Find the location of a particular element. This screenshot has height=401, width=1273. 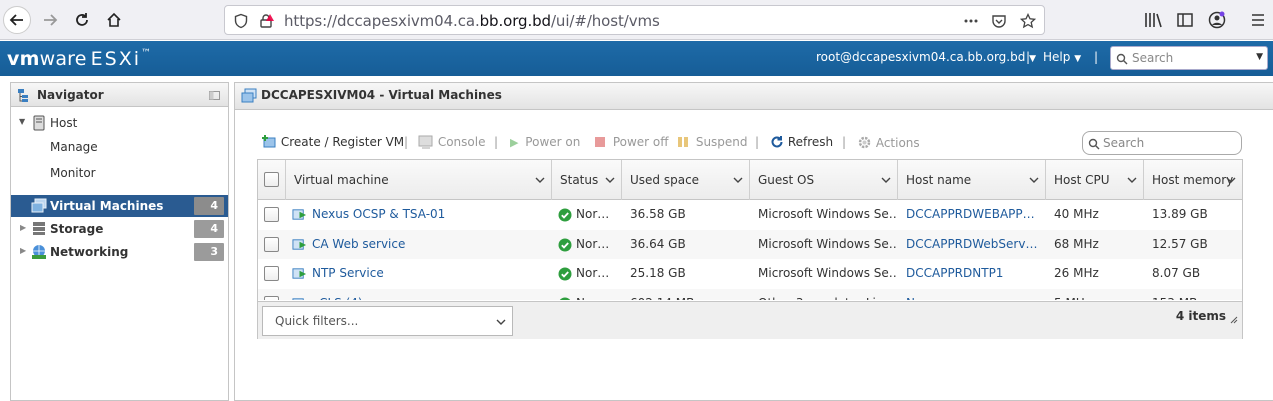

header-search-input: Search ▼ is located at coordinates (1189, 58).